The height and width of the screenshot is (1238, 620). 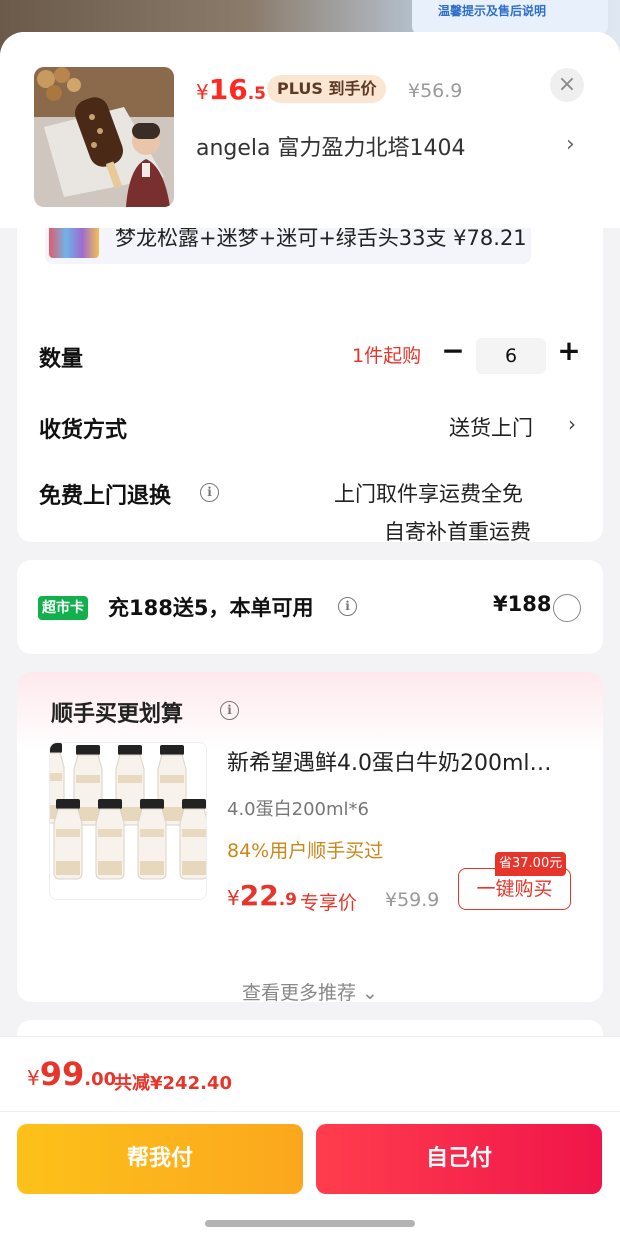 I want to click on total-price: ¥99.00, so click(x=71, y=1074).